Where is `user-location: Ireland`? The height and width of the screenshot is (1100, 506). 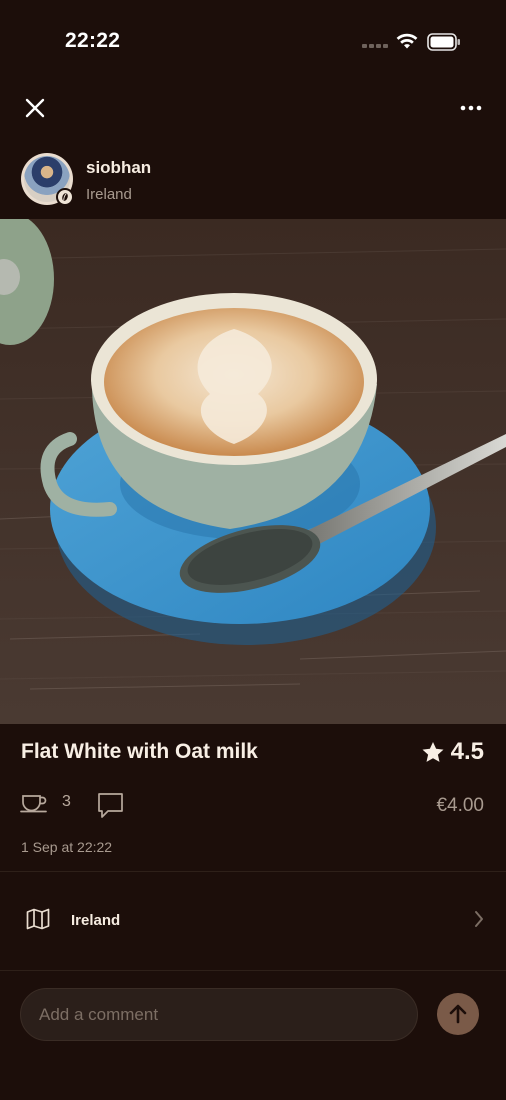 user-location: Ireland is located at coordinates (109, 194).